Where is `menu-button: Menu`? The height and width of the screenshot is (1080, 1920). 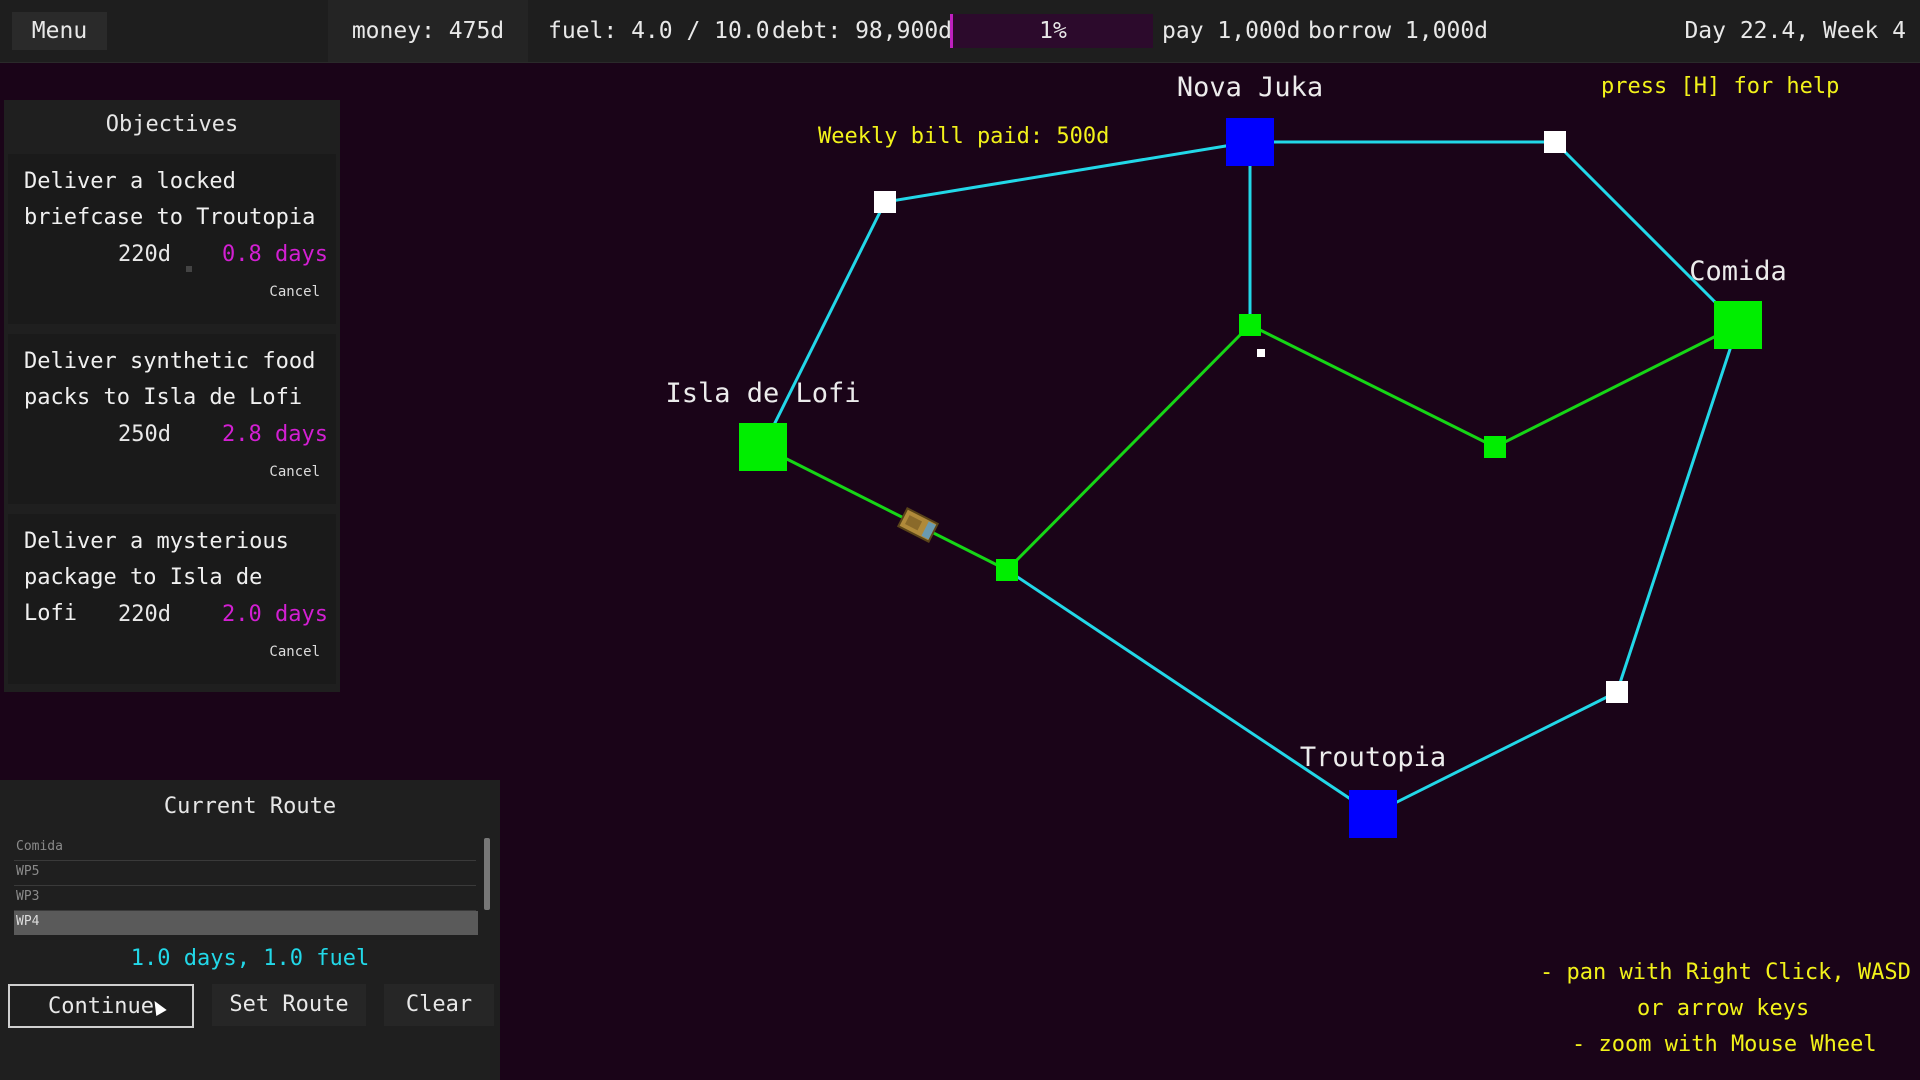 menu-button: Menu is located at coordinates (59, 31).